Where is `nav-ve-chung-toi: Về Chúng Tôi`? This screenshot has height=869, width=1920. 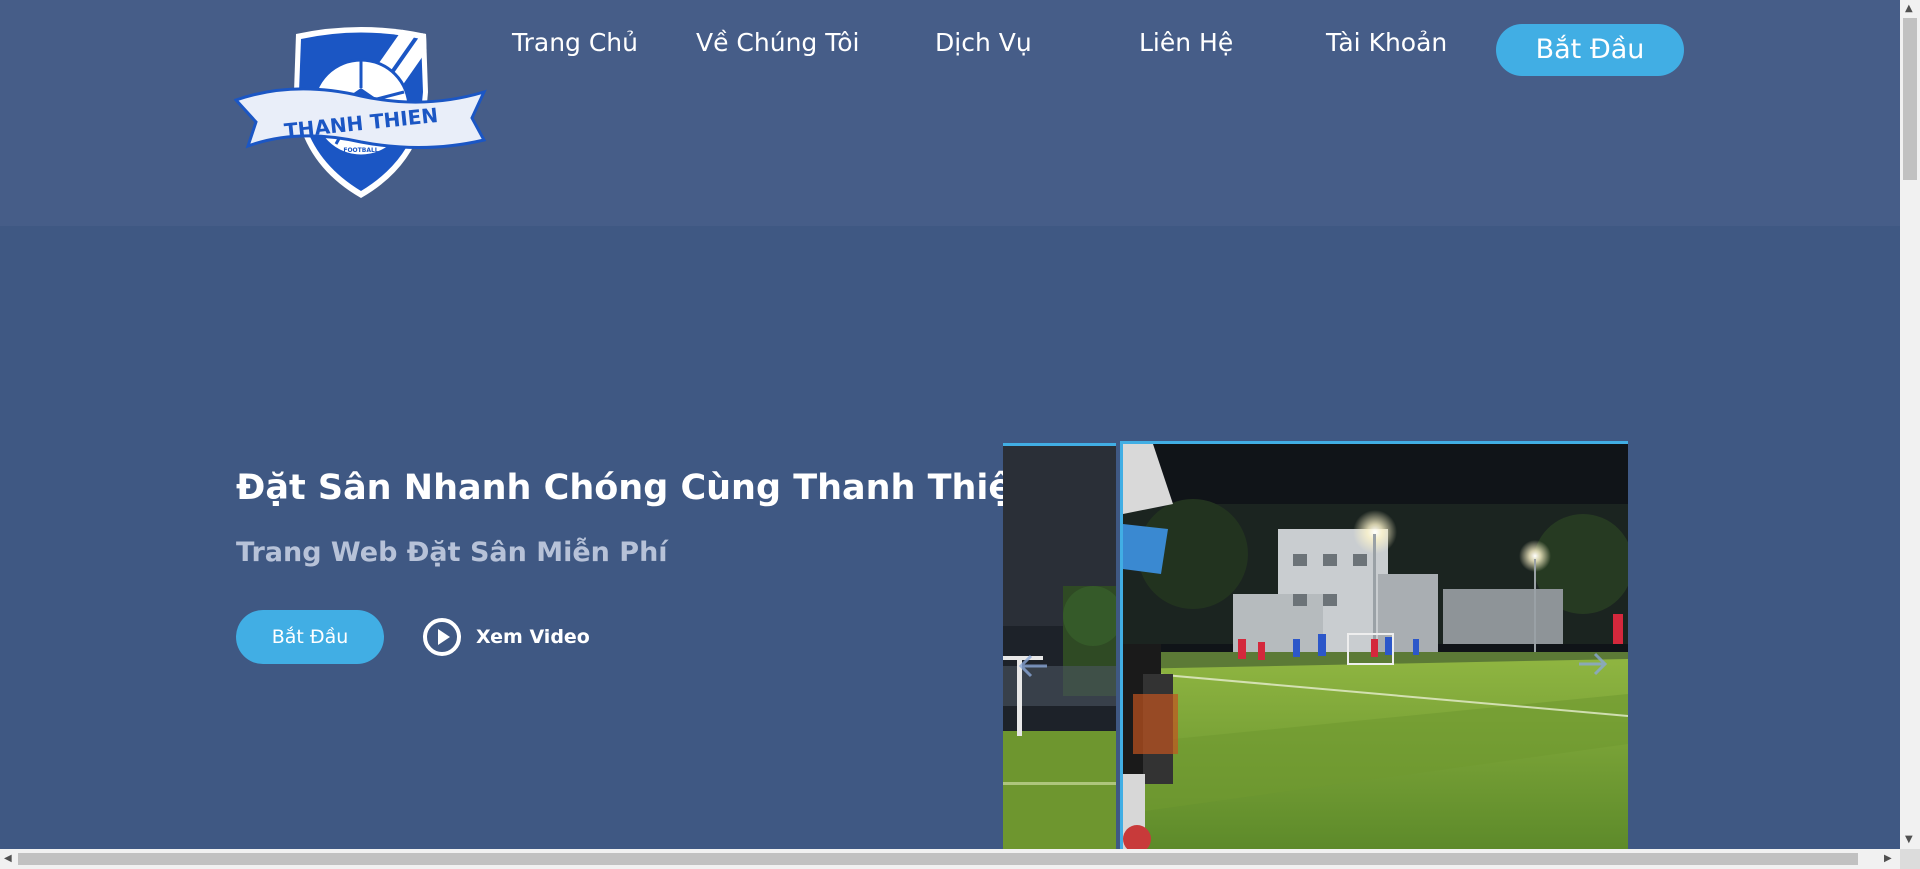 nav-ve-chung-toi: Về Chúng Tôi is located at coordinates (777, 42).